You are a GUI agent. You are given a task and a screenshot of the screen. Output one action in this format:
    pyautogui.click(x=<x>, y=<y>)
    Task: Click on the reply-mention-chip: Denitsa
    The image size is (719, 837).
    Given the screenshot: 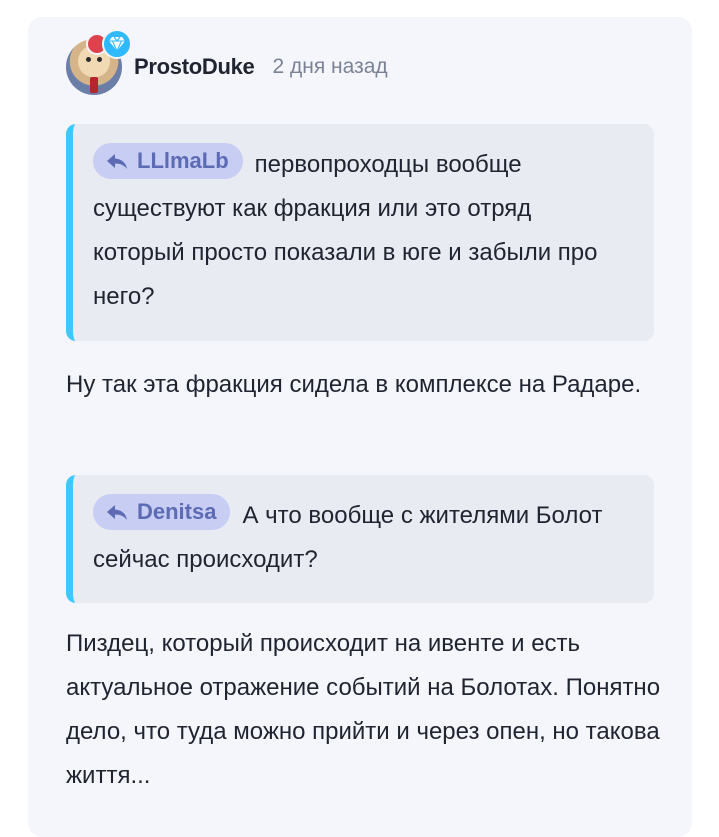 What is the action you would take?
    pyautogui.click(x=162, y=512)
    